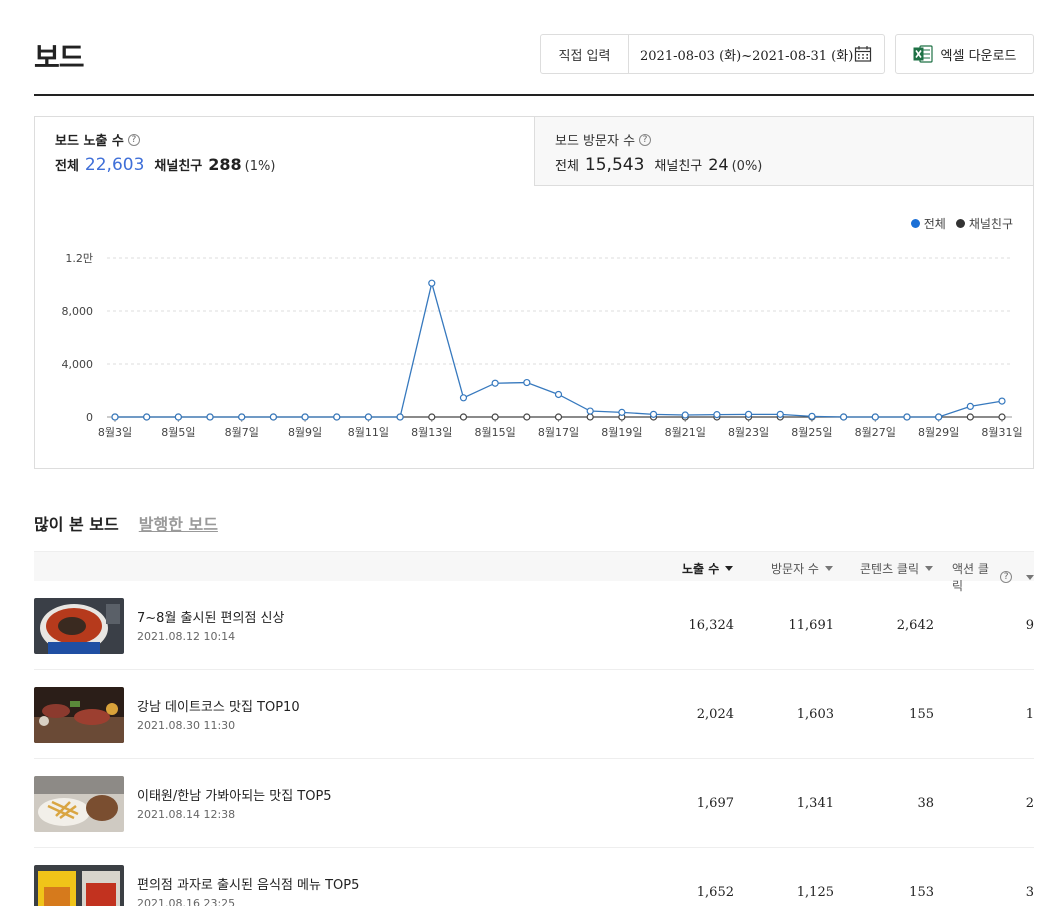  What do you see at coordinates (59, 57) in the screenshot?
I see `page-title: 보드` at bounding box center [59, 57].